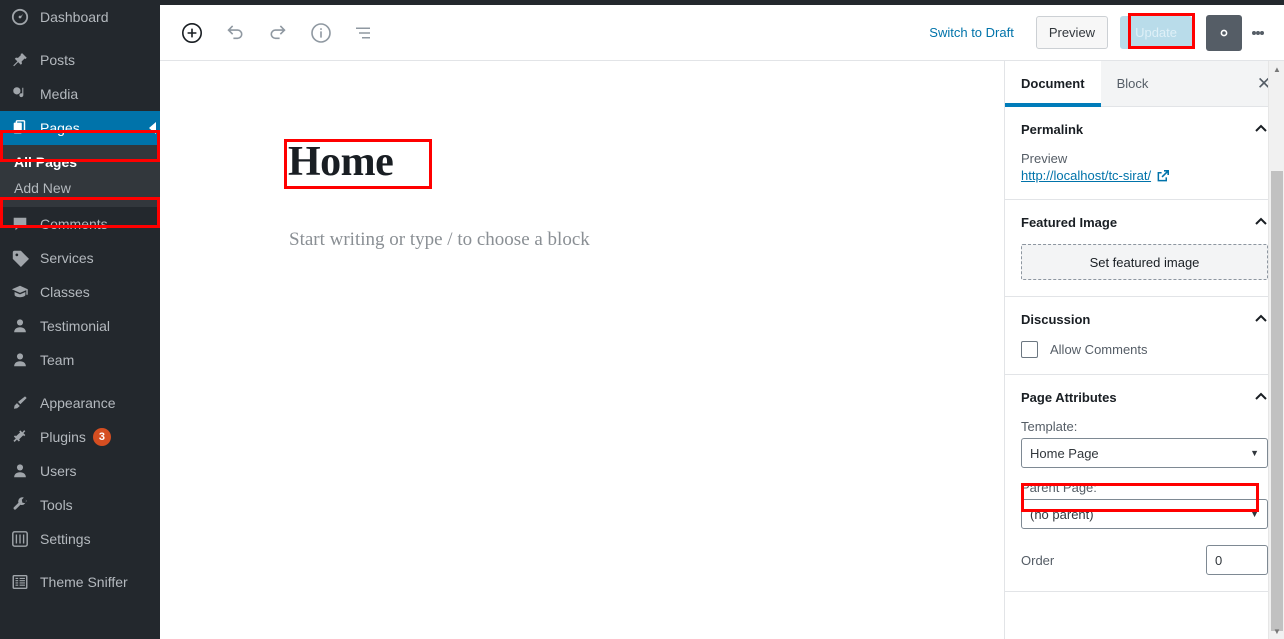  Describe the element at coordinates (20, 582) in the screenshot. I see `list-icon` at that location.